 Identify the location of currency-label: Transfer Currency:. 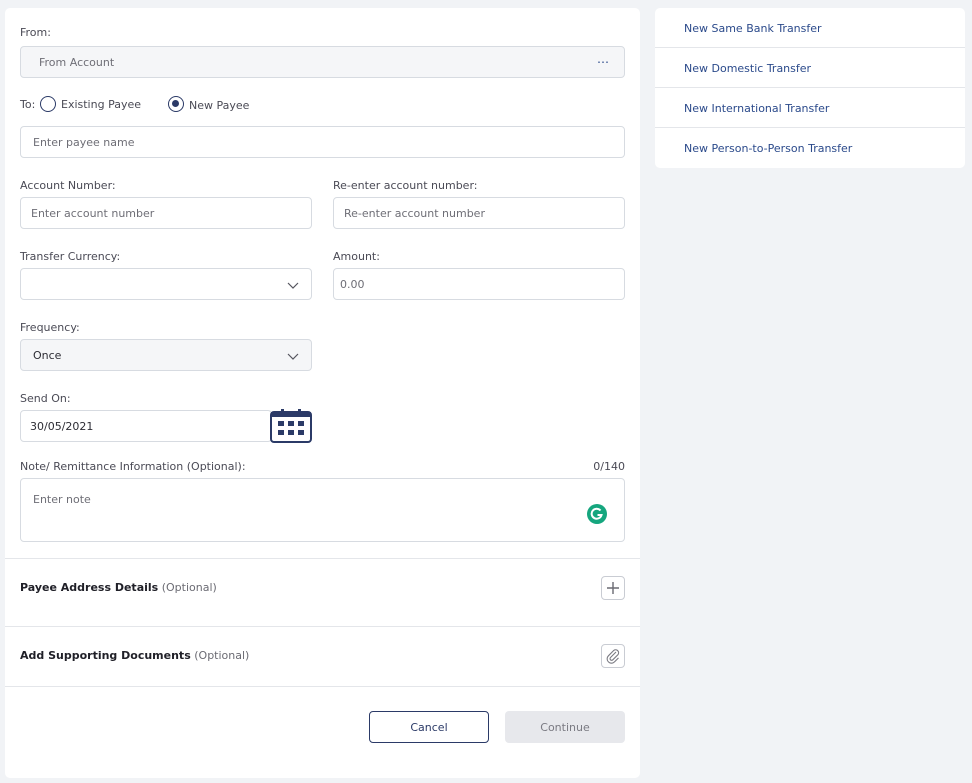
(70, 256).